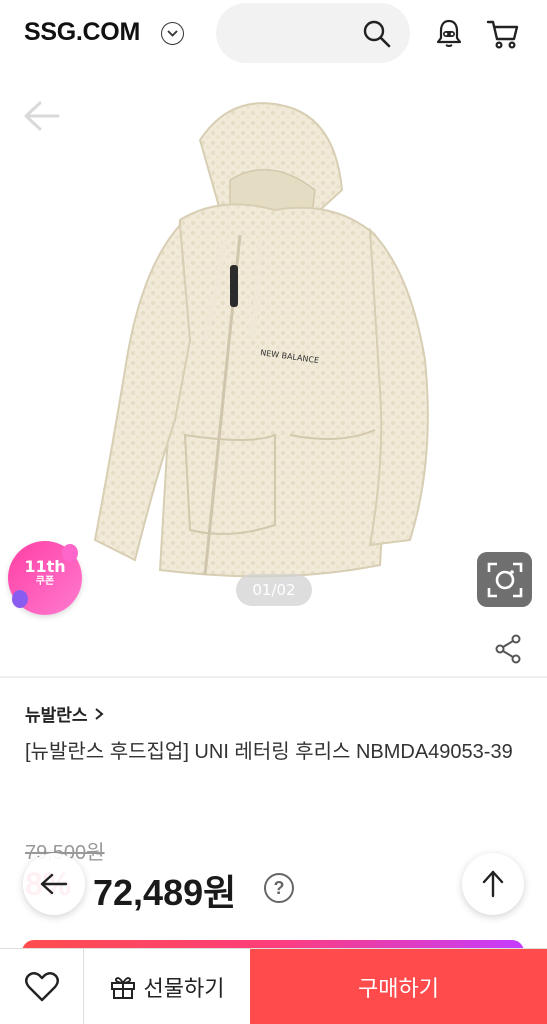  I want to click on heart-icon, so click(41, 987).